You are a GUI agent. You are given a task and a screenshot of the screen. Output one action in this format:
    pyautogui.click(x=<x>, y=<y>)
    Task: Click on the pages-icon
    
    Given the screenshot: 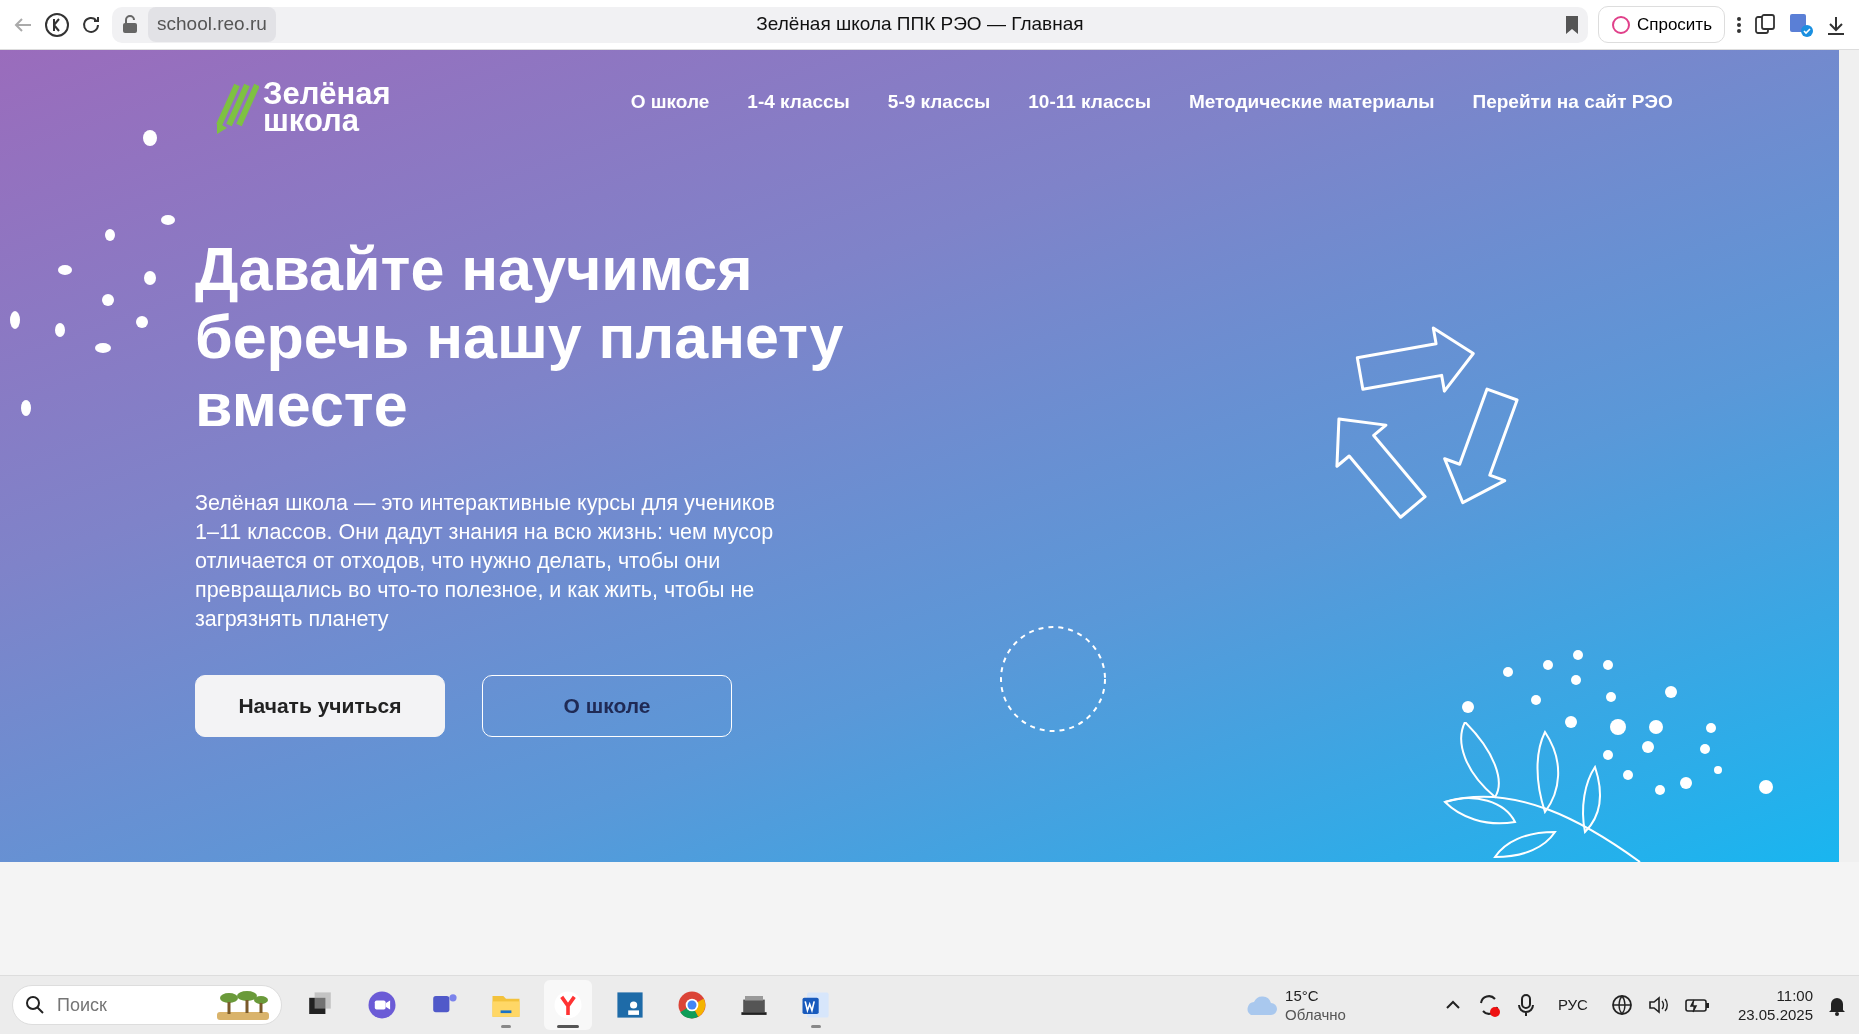 What is the action you would take?
    pyautogui.click(x=1765, y=24)
    